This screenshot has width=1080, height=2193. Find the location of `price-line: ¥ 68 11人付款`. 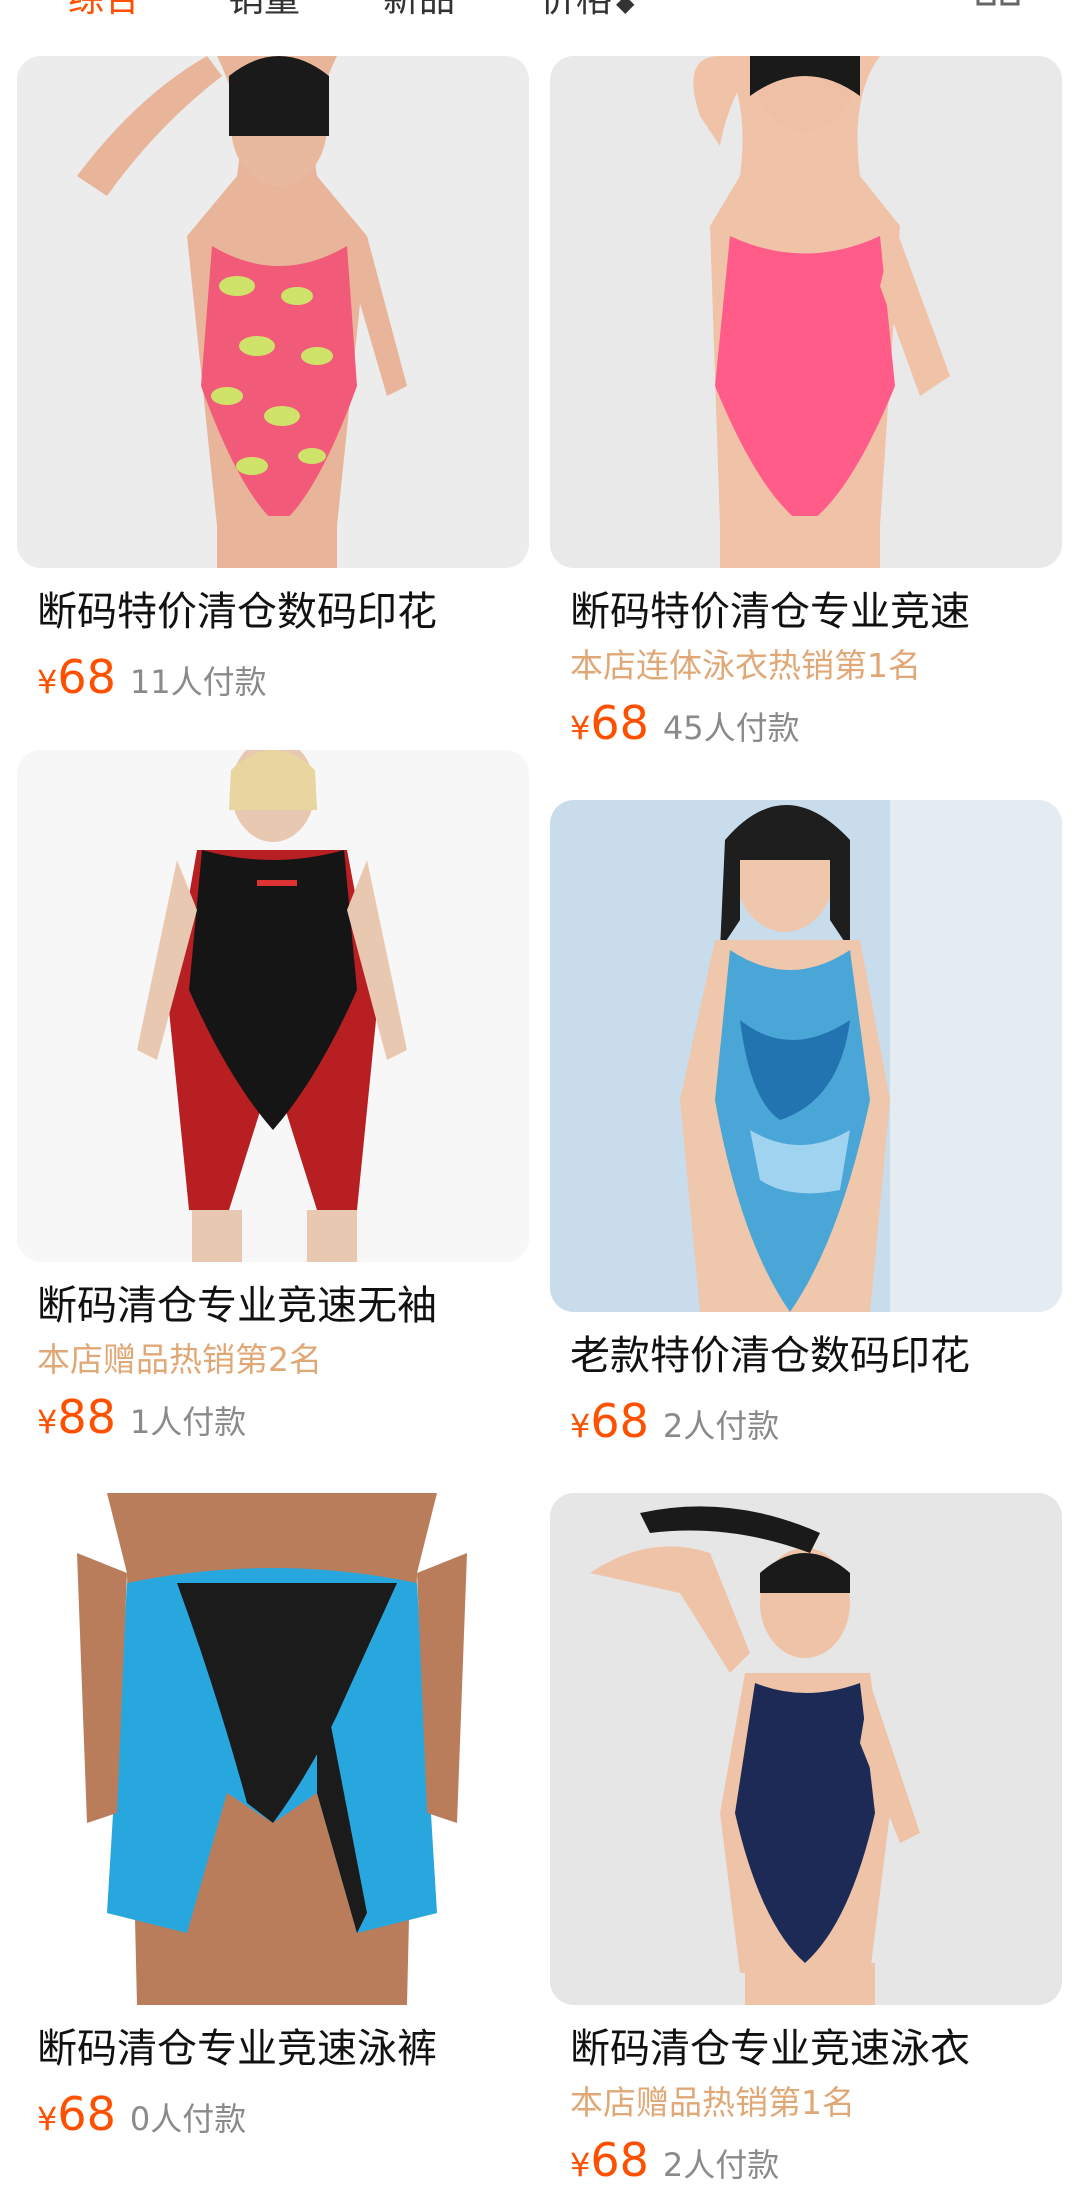

price-line: ¥ 68 11人付款 is located at coordinates (283, 680).